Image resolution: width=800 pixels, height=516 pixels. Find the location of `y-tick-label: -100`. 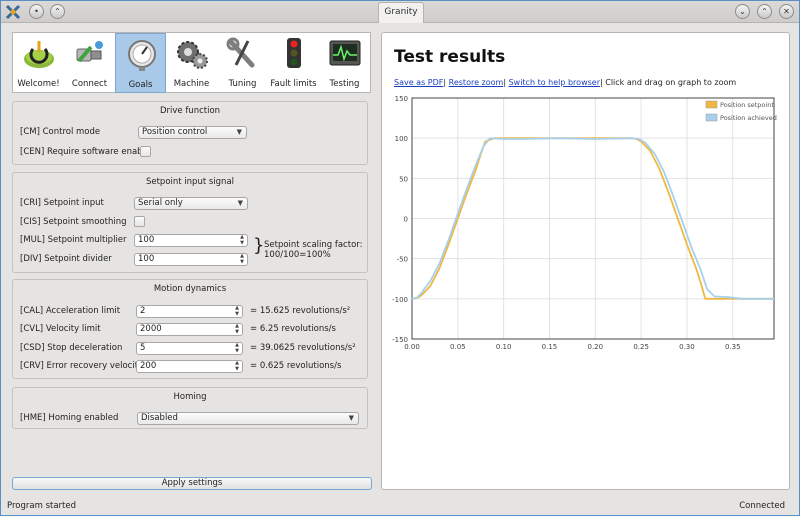

y-tick-label: -100 is located at coordinates (400, 300).